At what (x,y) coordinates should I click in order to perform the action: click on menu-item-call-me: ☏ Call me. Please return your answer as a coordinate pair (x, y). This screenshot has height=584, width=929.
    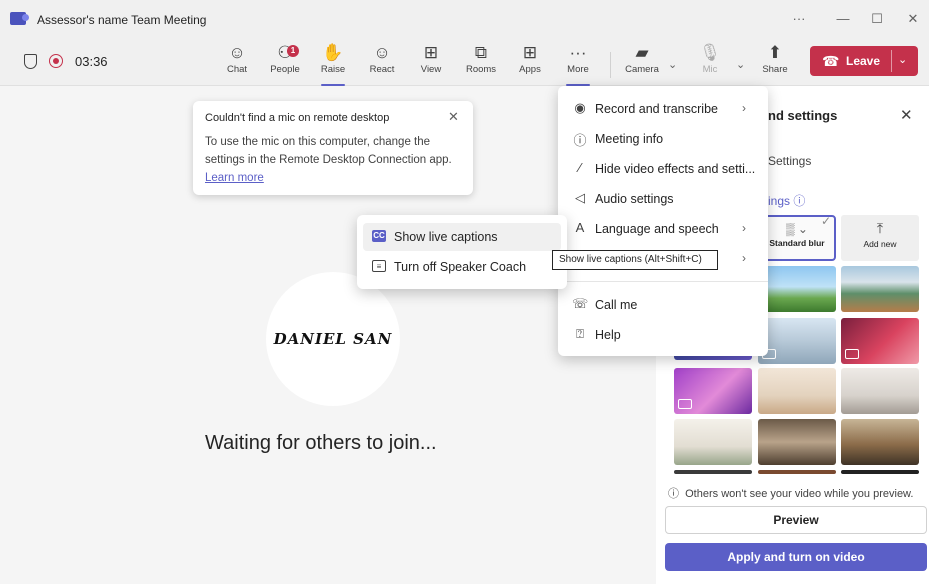
    Looking at the image, I should click on (663, 305).